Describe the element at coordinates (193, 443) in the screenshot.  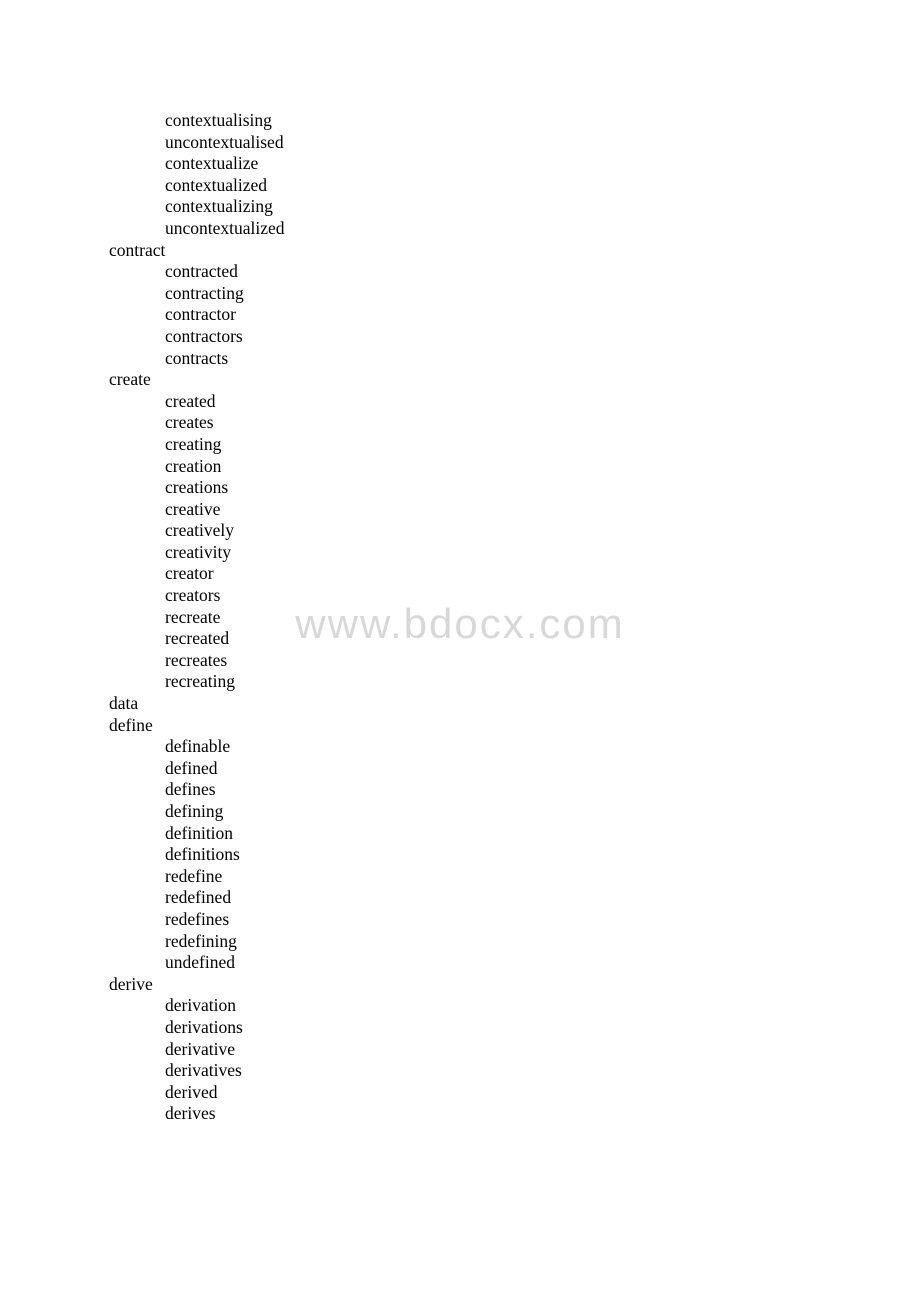
I see `derived-word-entry: creating` at that location.